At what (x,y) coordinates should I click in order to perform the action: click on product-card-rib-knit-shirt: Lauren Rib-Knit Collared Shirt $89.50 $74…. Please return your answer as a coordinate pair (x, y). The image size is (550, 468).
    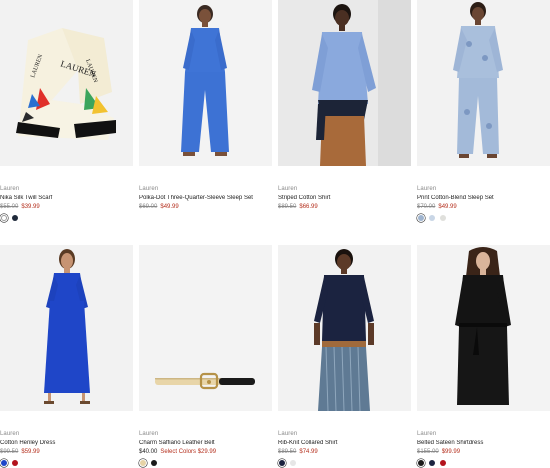
    Looking at the image, I should click on (344, 356).